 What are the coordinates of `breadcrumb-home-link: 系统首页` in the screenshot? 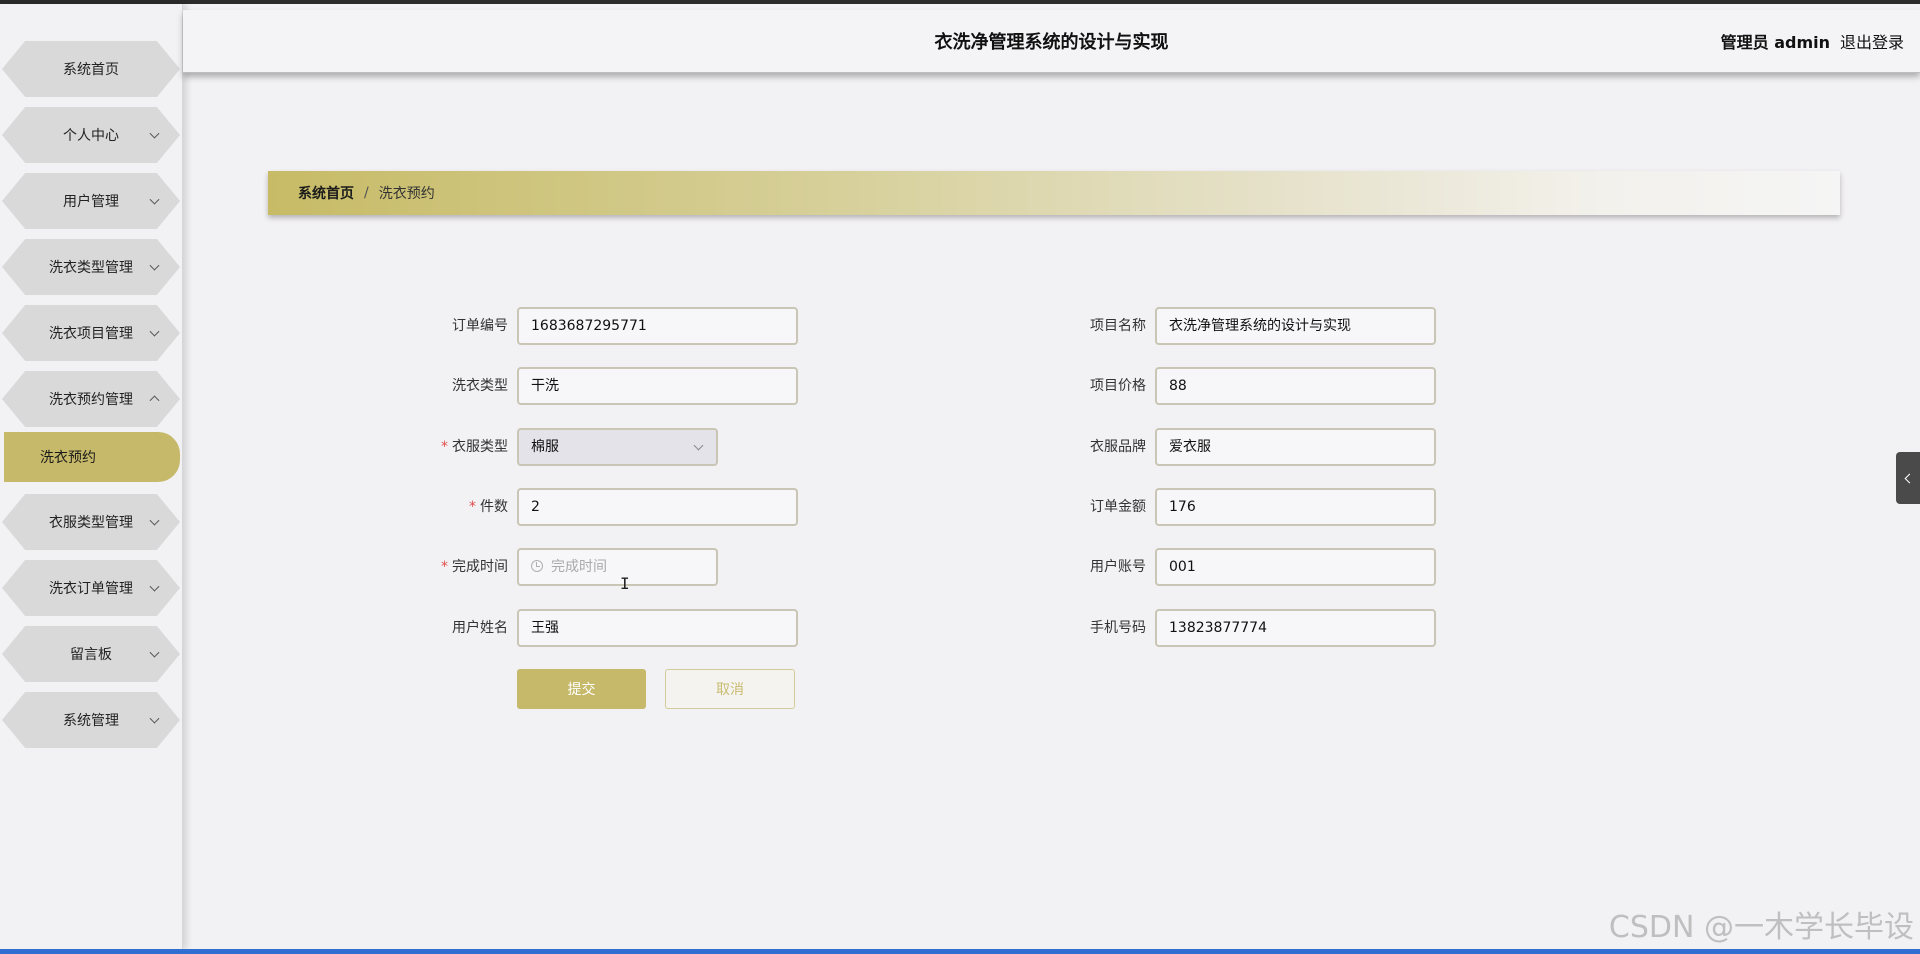 It's located at (326, 193).